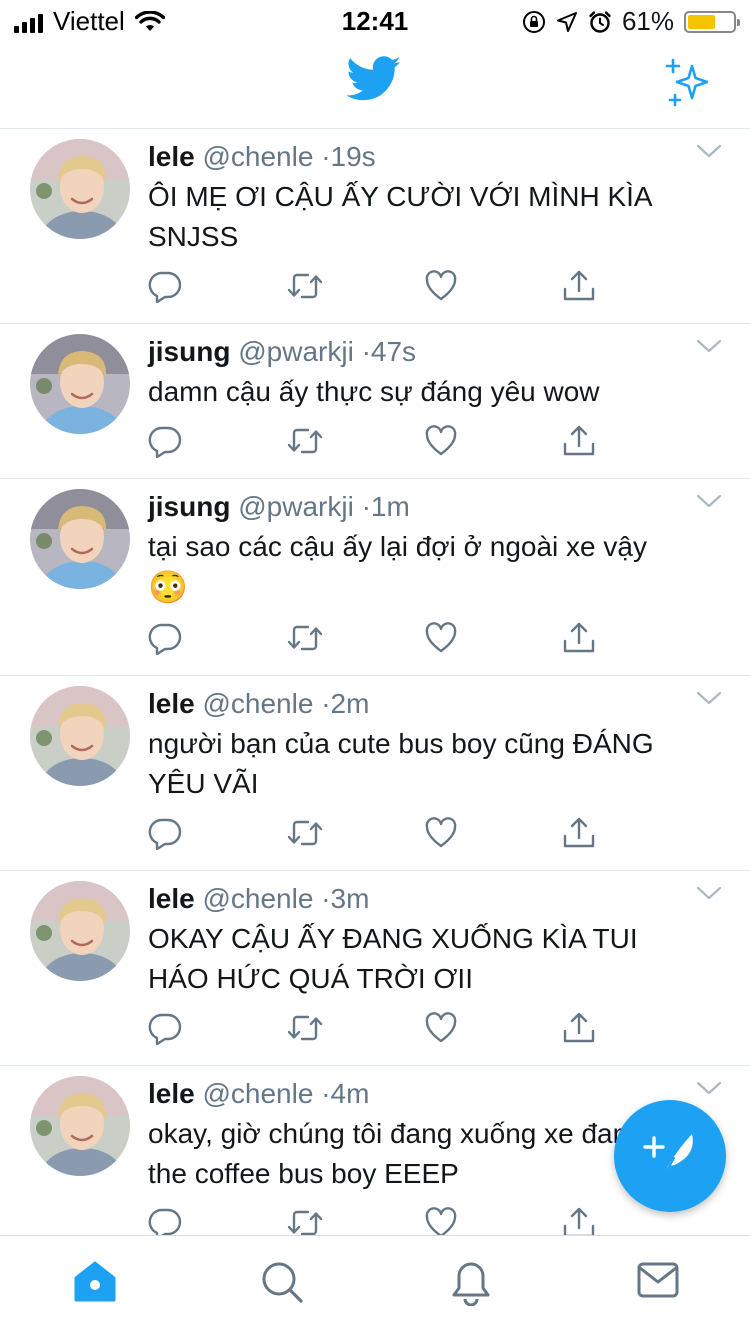  I want to click on twitter-bird-icon, so click(374, 79).